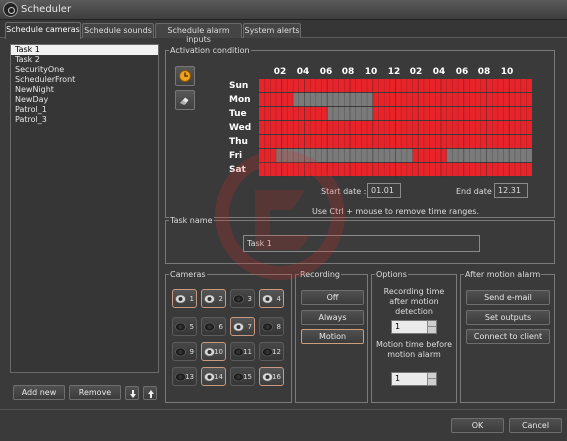 The image size is (567, 441). What do you see at coordinates (414, 301) in the screenshot?
I see `recording-time-label: Recording time after motion detection` at bounding box center [414, 301].